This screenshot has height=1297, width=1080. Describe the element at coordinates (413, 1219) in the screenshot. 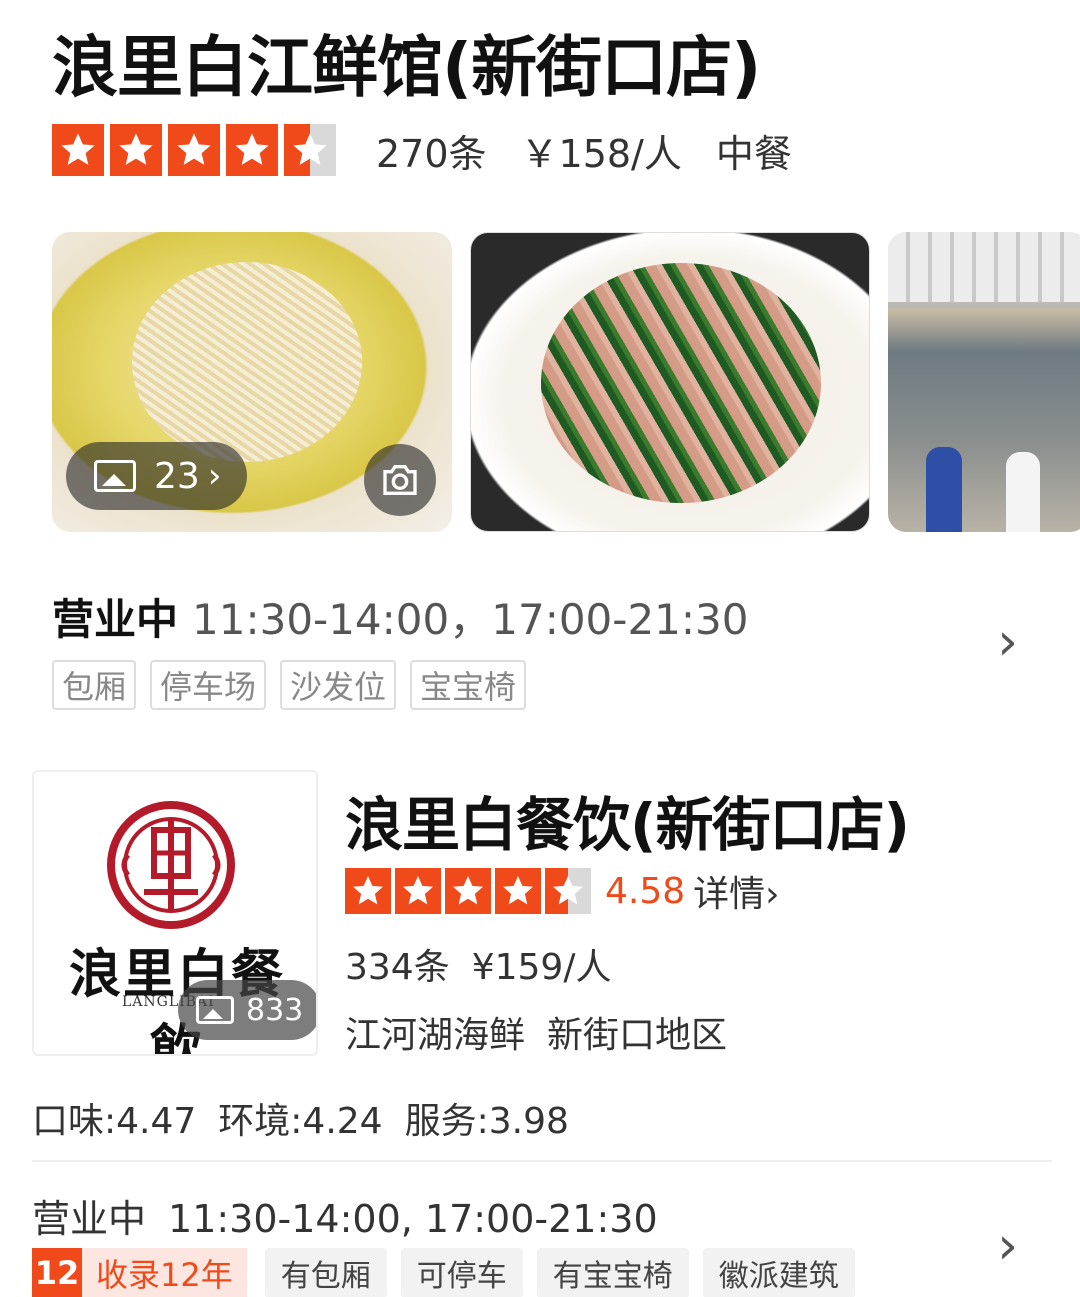

I see `business-hours: 11:30-14:00, 17:00-21:30` at that location.